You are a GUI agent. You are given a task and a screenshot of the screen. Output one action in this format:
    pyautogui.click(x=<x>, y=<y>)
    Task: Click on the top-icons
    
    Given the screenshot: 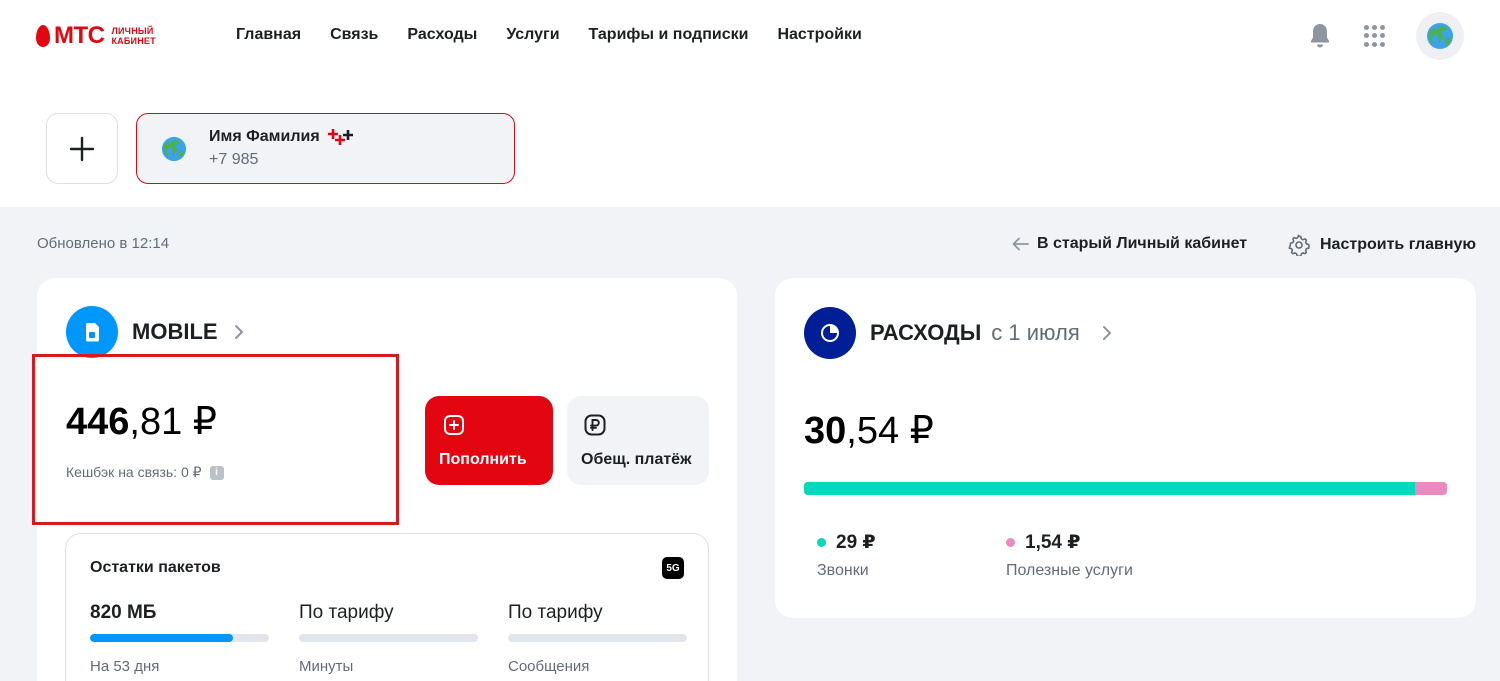 What is the action you would take?
    pyautogui.click(x=1386, y=36)
    